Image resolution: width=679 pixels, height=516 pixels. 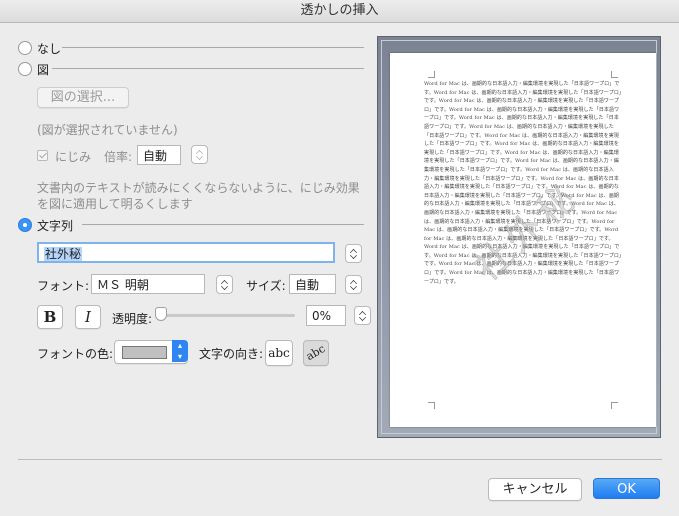 What do you see at coordinates (42, 155) in the screenshot?
I see `washout-checkbox` at bounding box center [42, 155].